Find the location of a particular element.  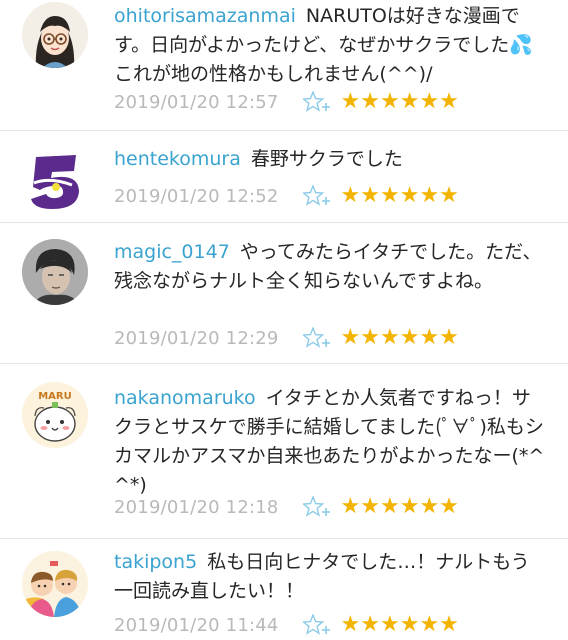

username-link: magic_0147 is located at coordinates (172, 252).